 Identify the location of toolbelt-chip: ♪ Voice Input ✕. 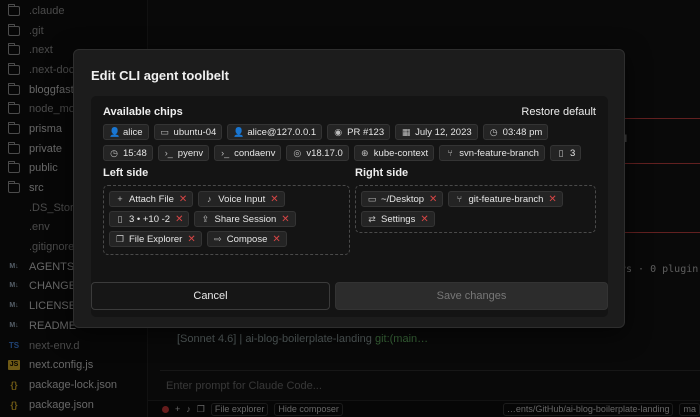
(241, 199).